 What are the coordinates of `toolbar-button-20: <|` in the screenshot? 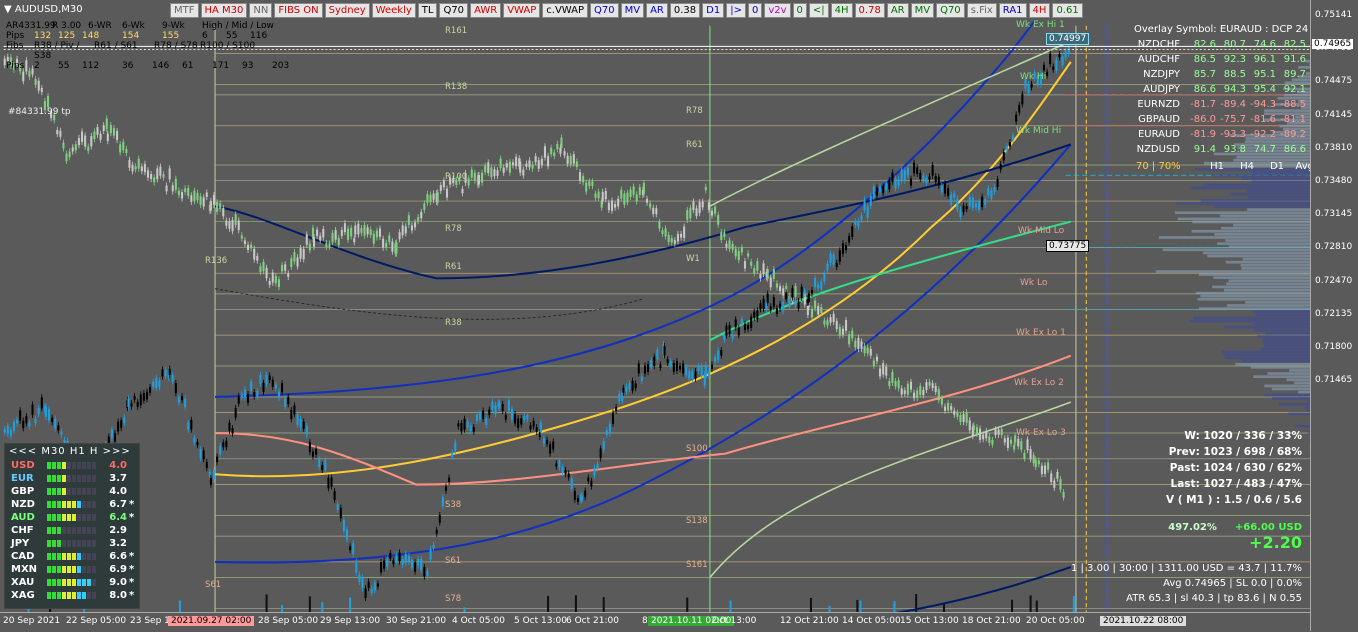 It's located at (818, 10).